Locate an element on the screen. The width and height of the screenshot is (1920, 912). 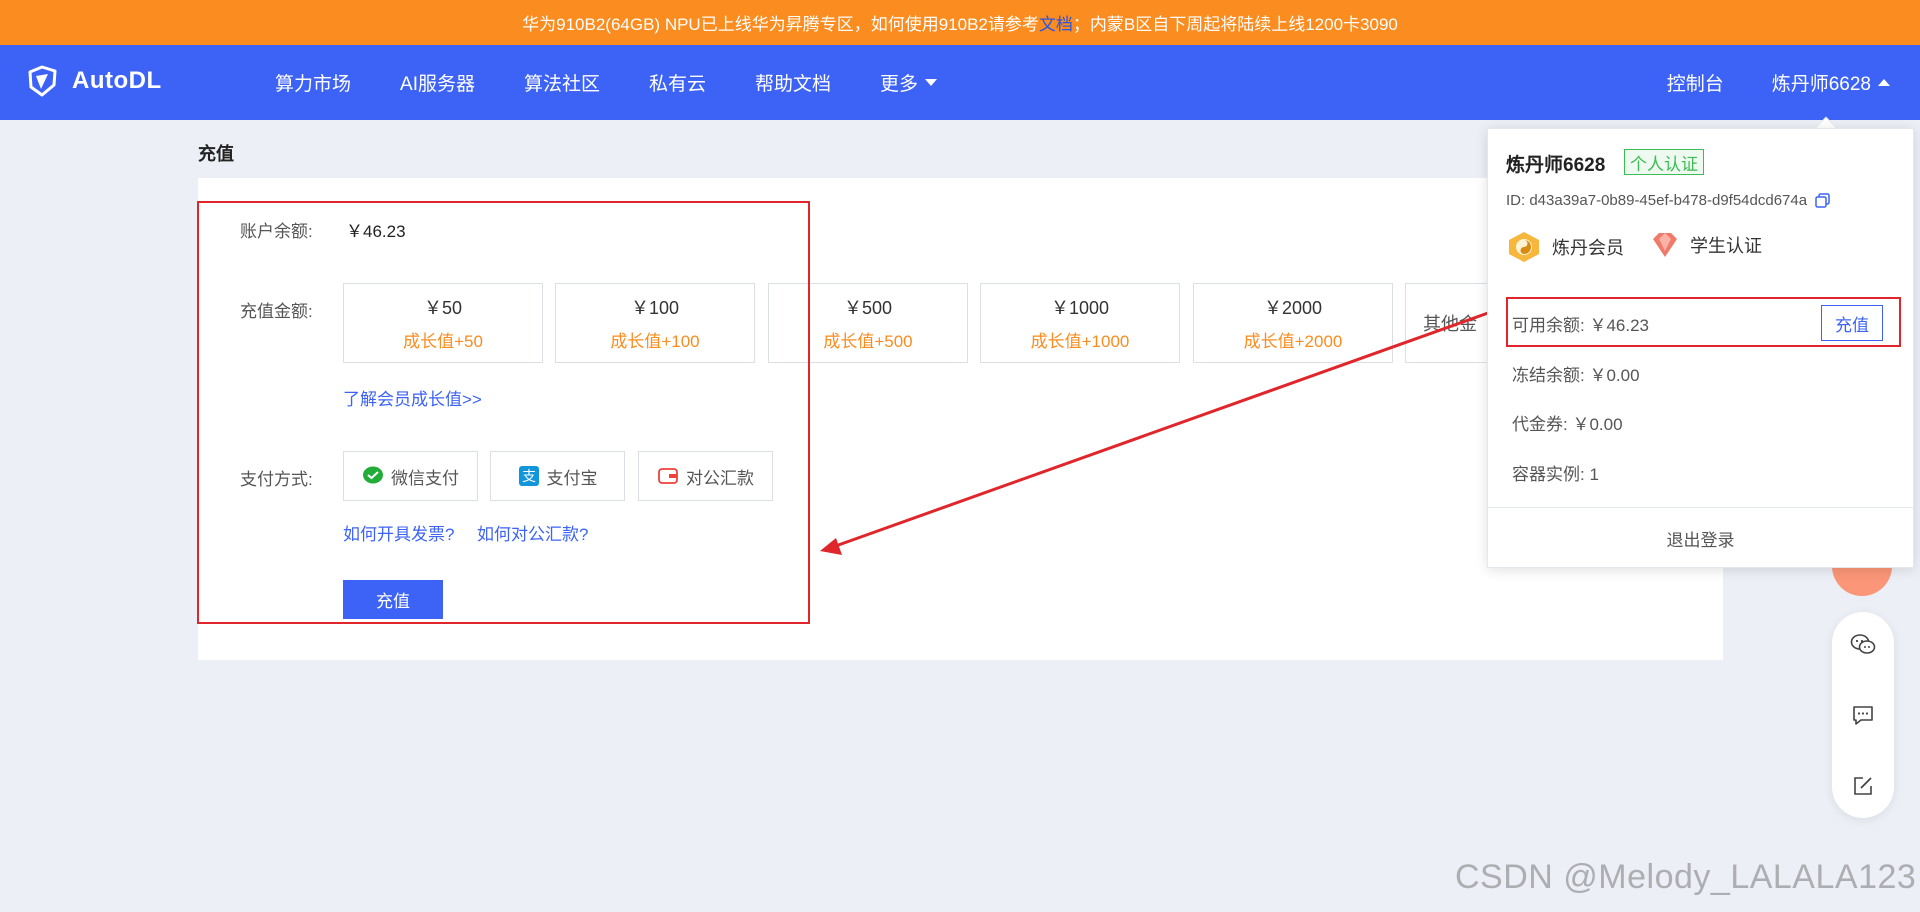
charge-button: 充值 is located at coordinates (393, 599).